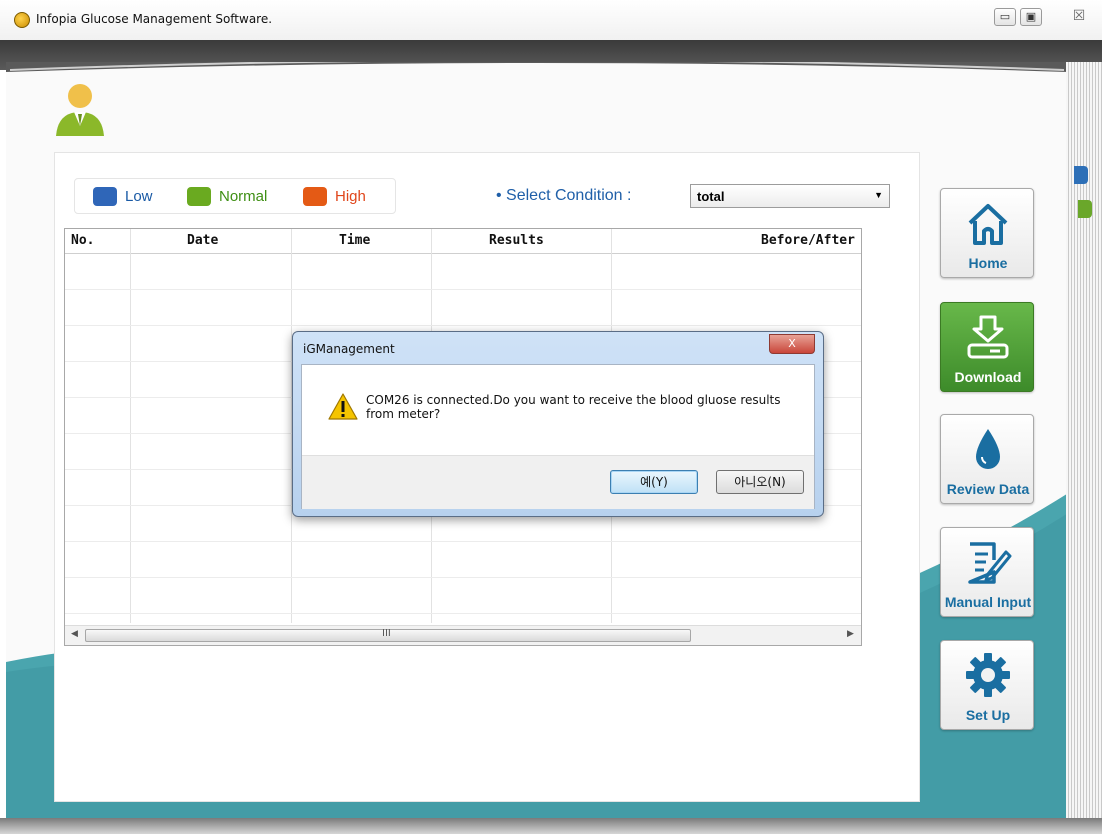 The width and height of the screenshot is (1102, 834). What do you see at coordinates (988, 377) in the screenshot?
I see `download-button-label: Download` at bounding box center [988, 377].